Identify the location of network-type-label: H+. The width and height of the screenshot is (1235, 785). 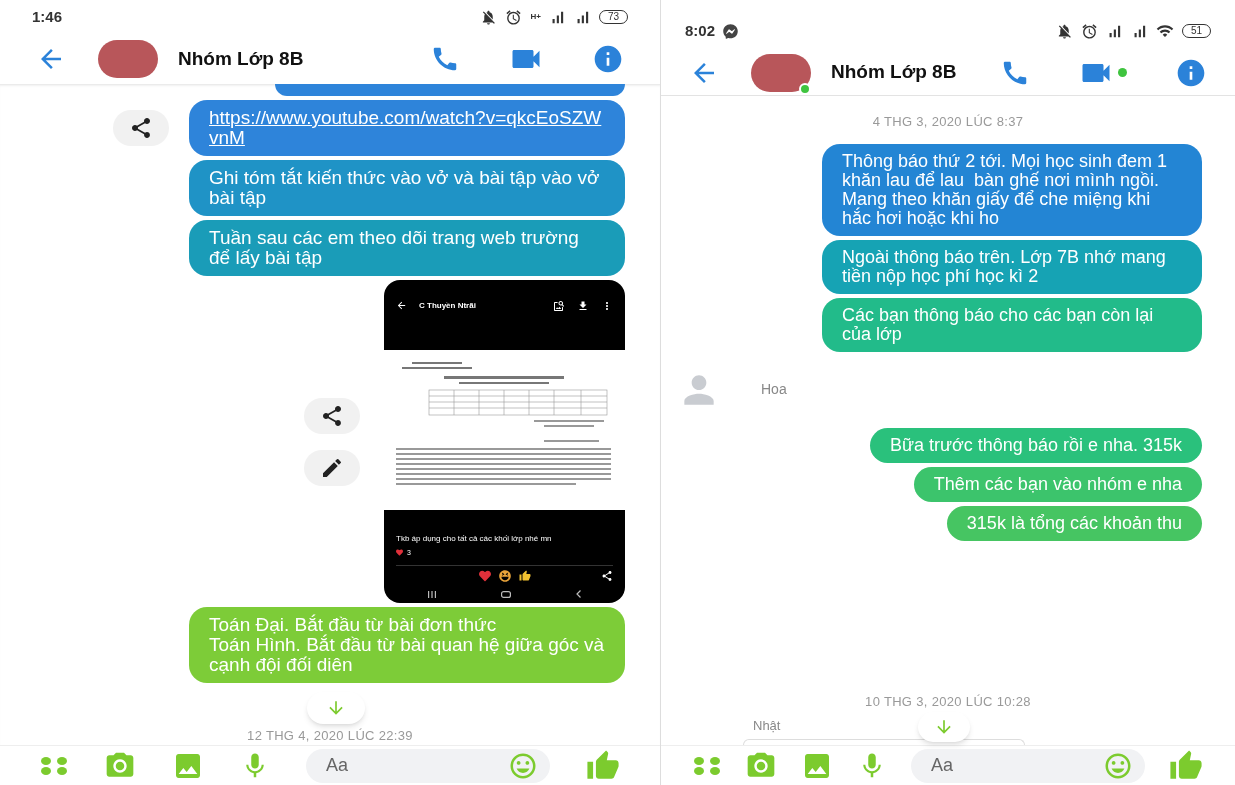
(535, 17).